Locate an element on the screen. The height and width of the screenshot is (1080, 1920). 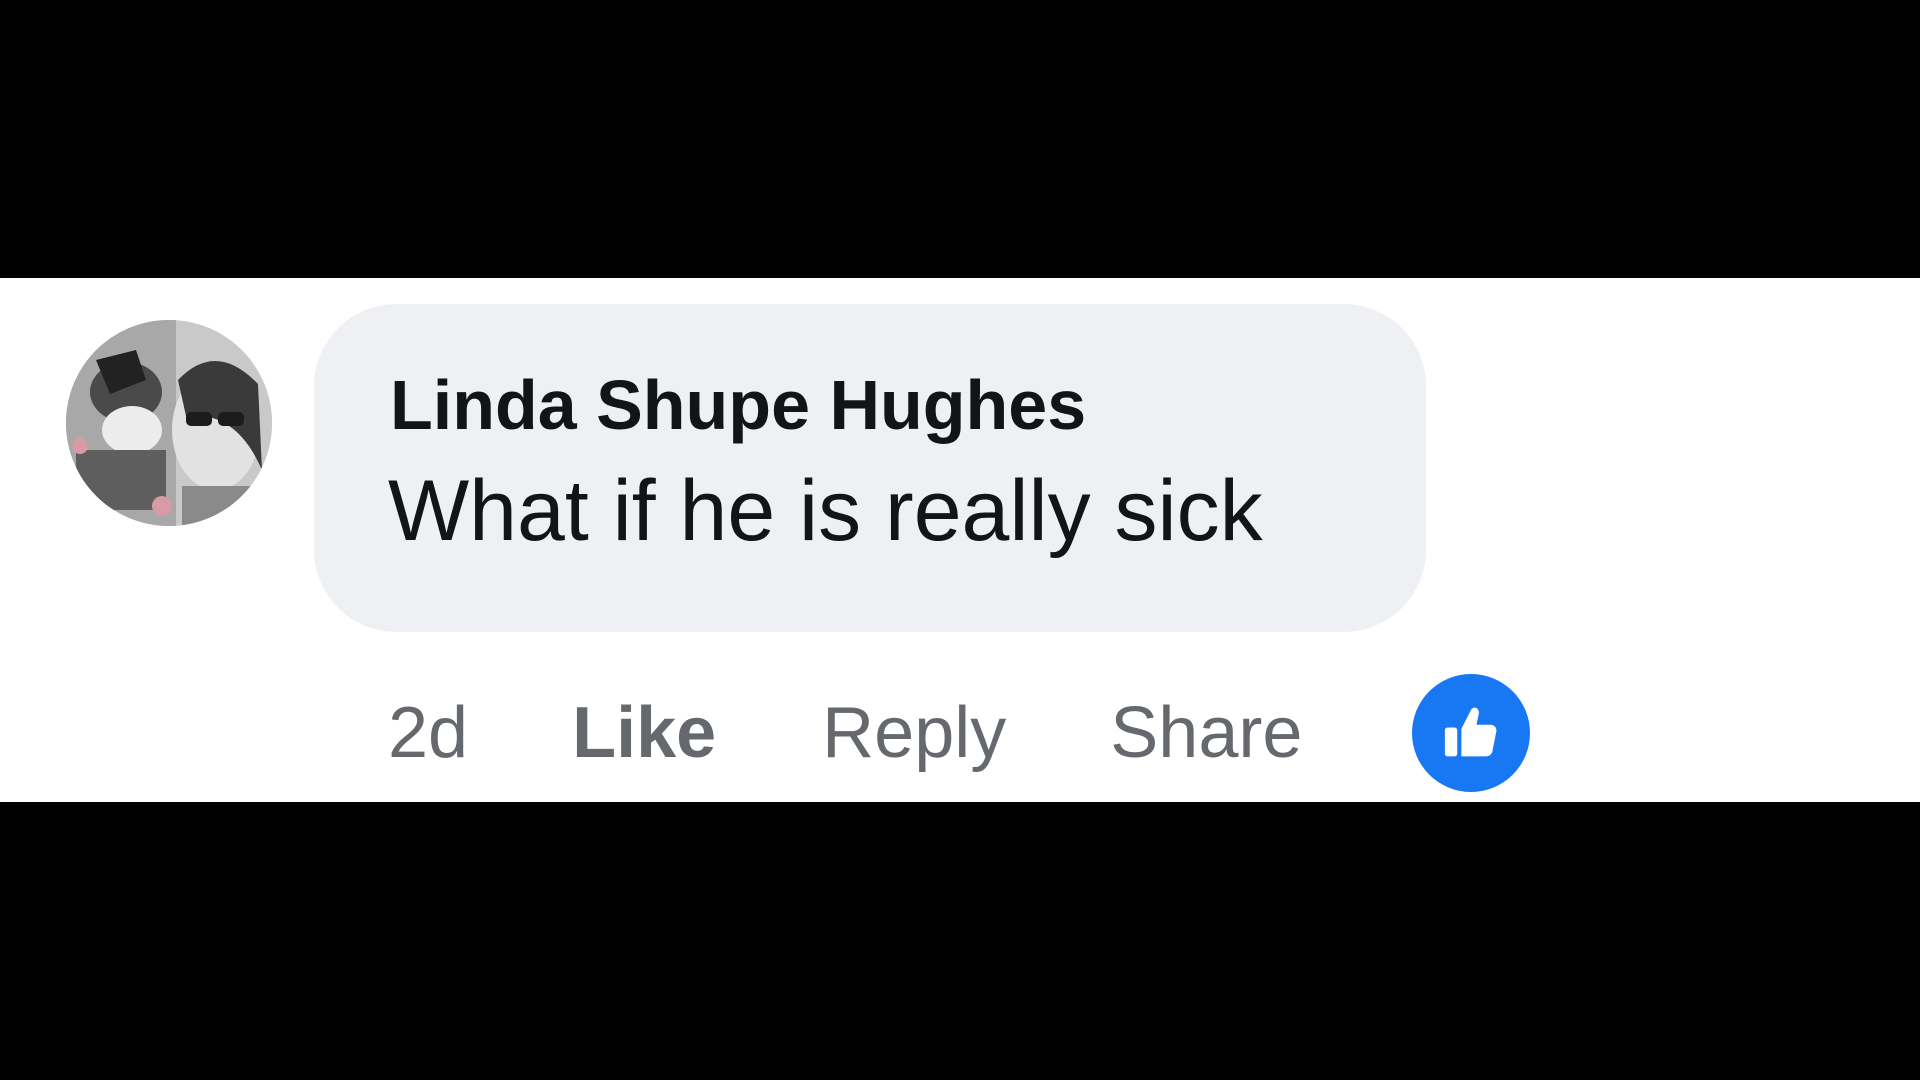
timestamp: 2d is located at coordinates (428, 733).